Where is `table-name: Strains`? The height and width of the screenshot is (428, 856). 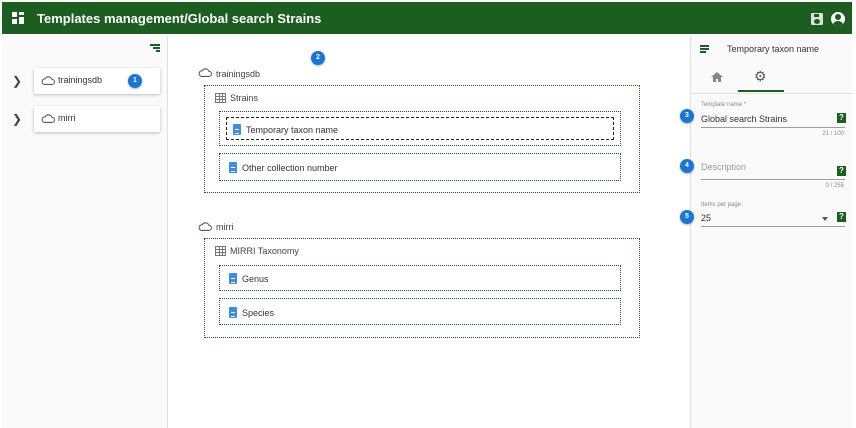 table-name: Strains is located at coordinates (244, 98).